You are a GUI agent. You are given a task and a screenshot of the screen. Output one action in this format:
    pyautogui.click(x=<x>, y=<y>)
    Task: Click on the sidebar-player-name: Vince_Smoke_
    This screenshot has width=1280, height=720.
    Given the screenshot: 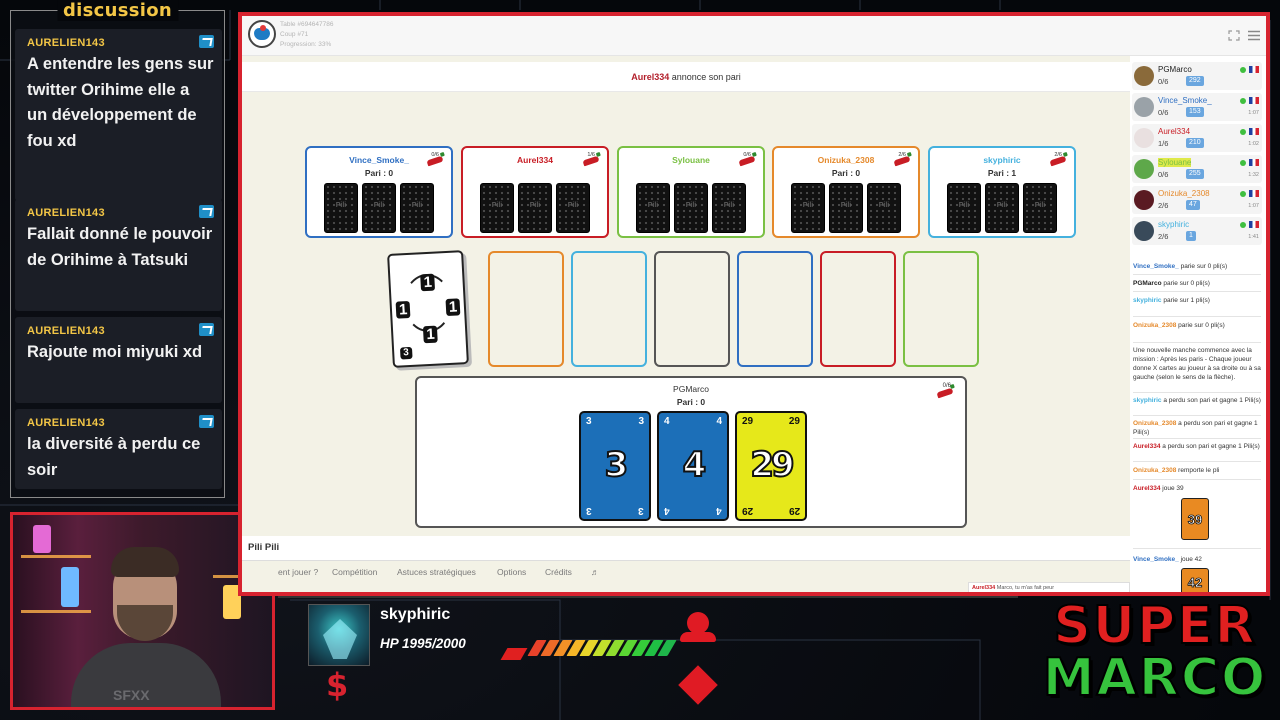 What is the action you would take?
    pyautogui.click(x=1185, y=100)
    